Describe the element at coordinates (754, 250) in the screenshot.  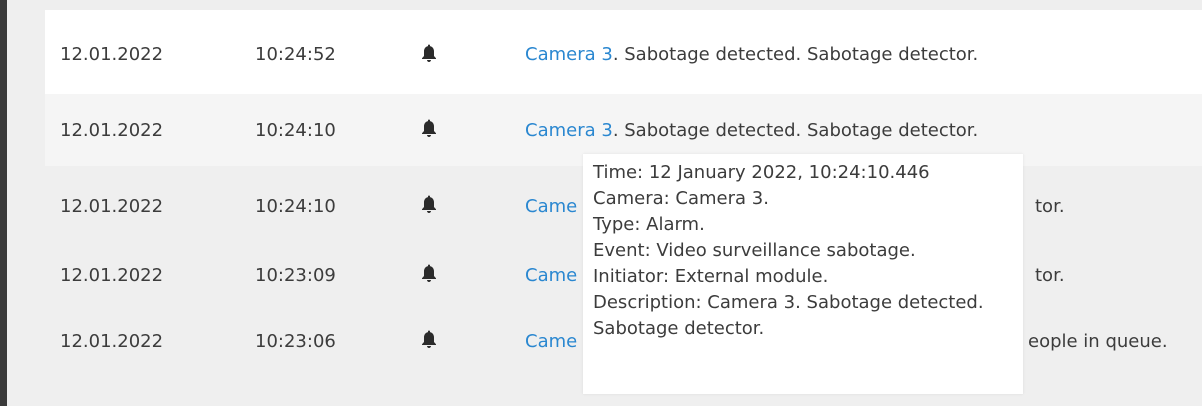
I see `tooltip-event: Event: Video surveillance sabotage.` at that location.